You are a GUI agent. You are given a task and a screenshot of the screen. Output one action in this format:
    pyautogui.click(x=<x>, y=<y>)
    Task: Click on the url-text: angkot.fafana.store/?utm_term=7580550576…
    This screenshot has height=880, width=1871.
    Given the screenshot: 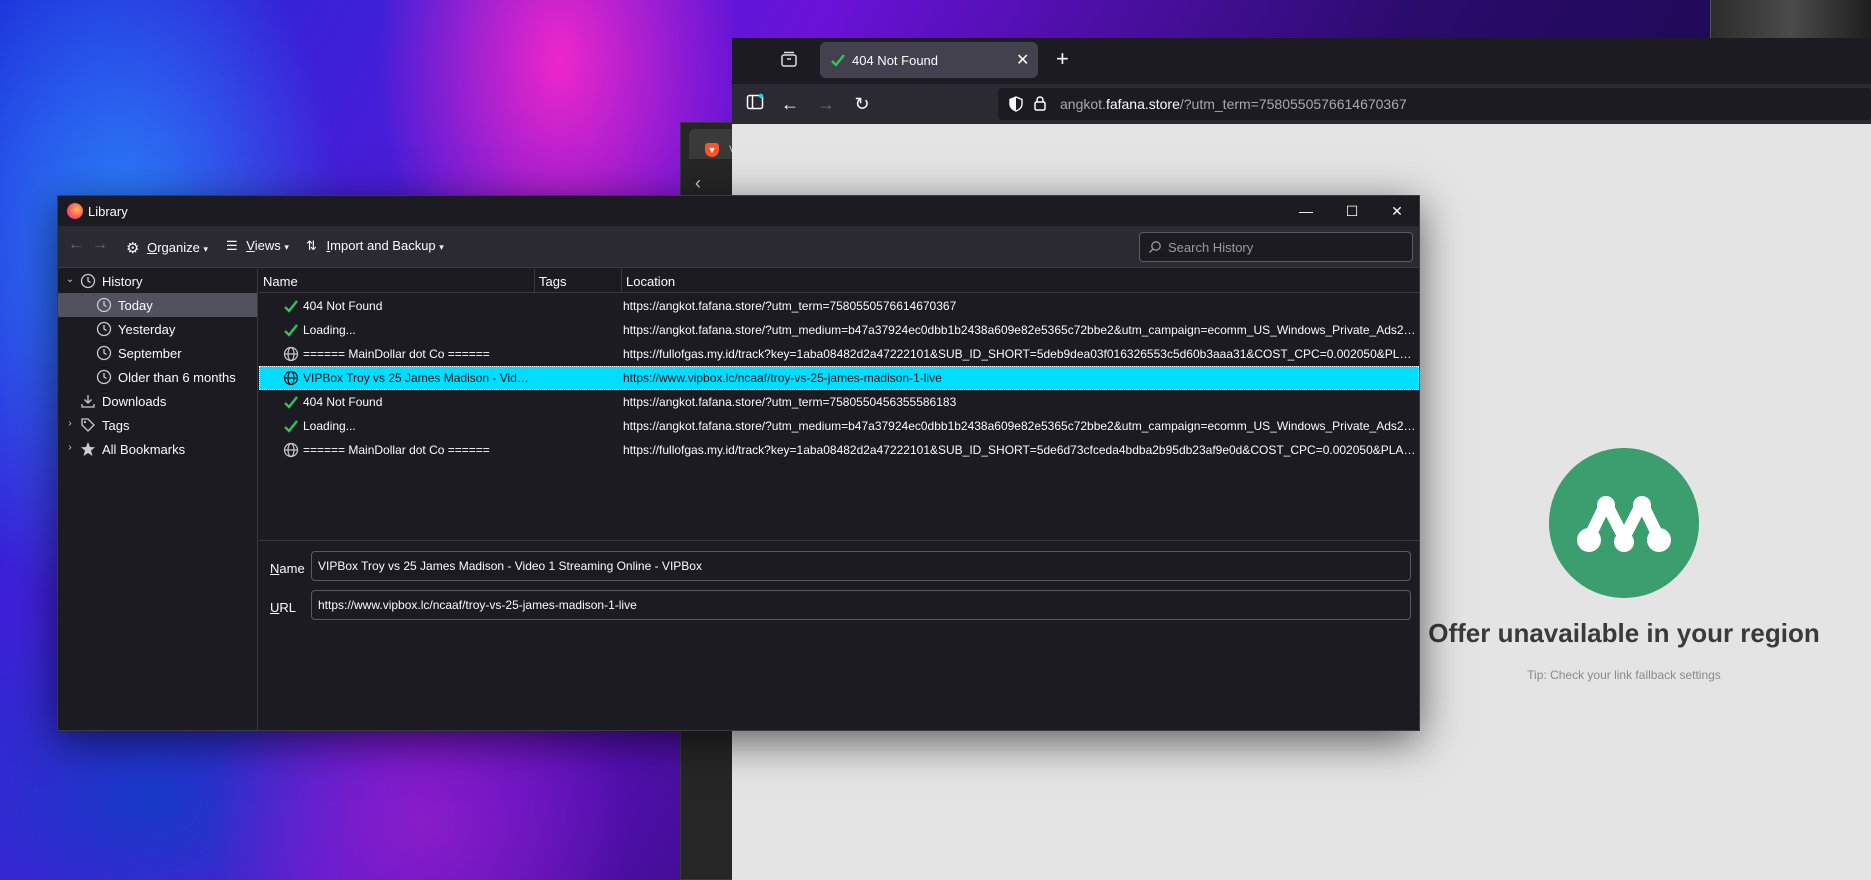 What is the action you would take?
    pyautogui.click(x=1233, y=104)
    